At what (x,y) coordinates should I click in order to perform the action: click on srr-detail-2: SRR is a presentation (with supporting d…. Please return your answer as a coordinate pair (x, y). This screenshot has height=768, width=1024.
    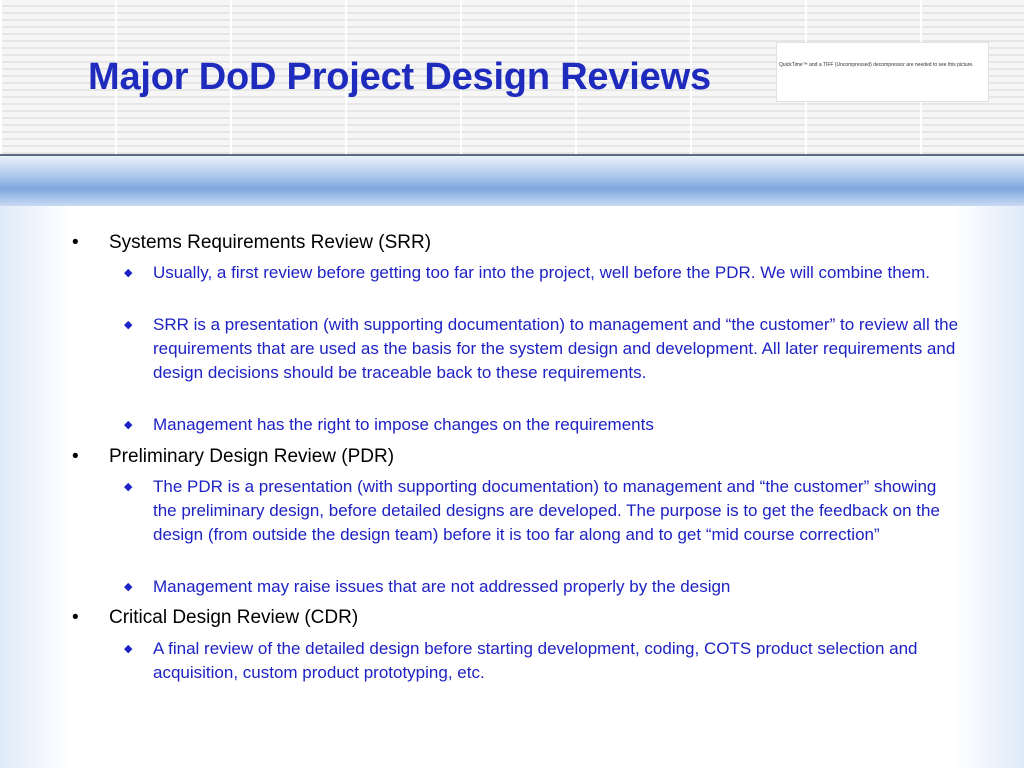
    Looking at the image, I should click on (556, 348).